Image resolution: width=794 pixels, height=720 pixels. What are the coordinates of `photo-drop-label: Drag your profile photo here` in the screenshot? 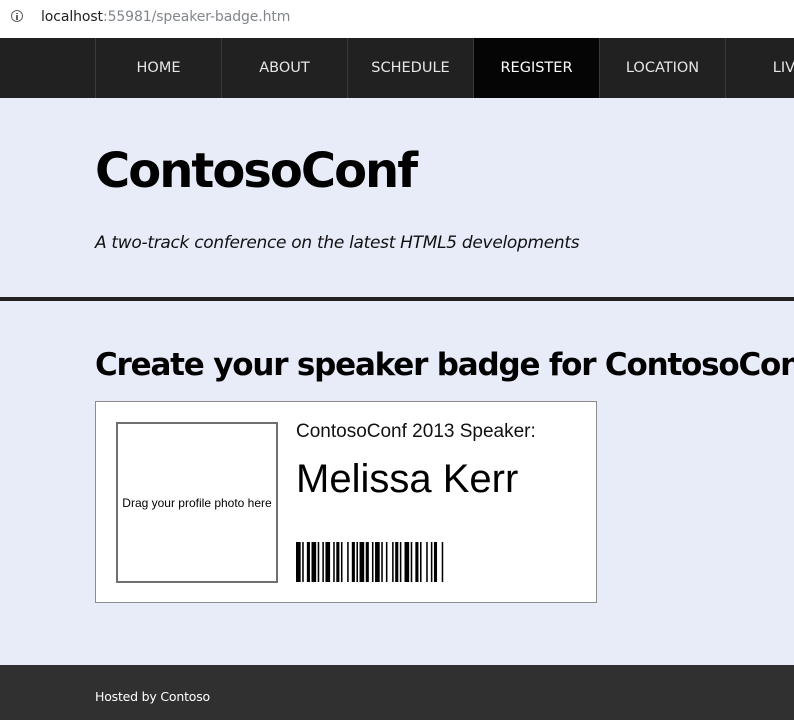 It's located at (197, 502).